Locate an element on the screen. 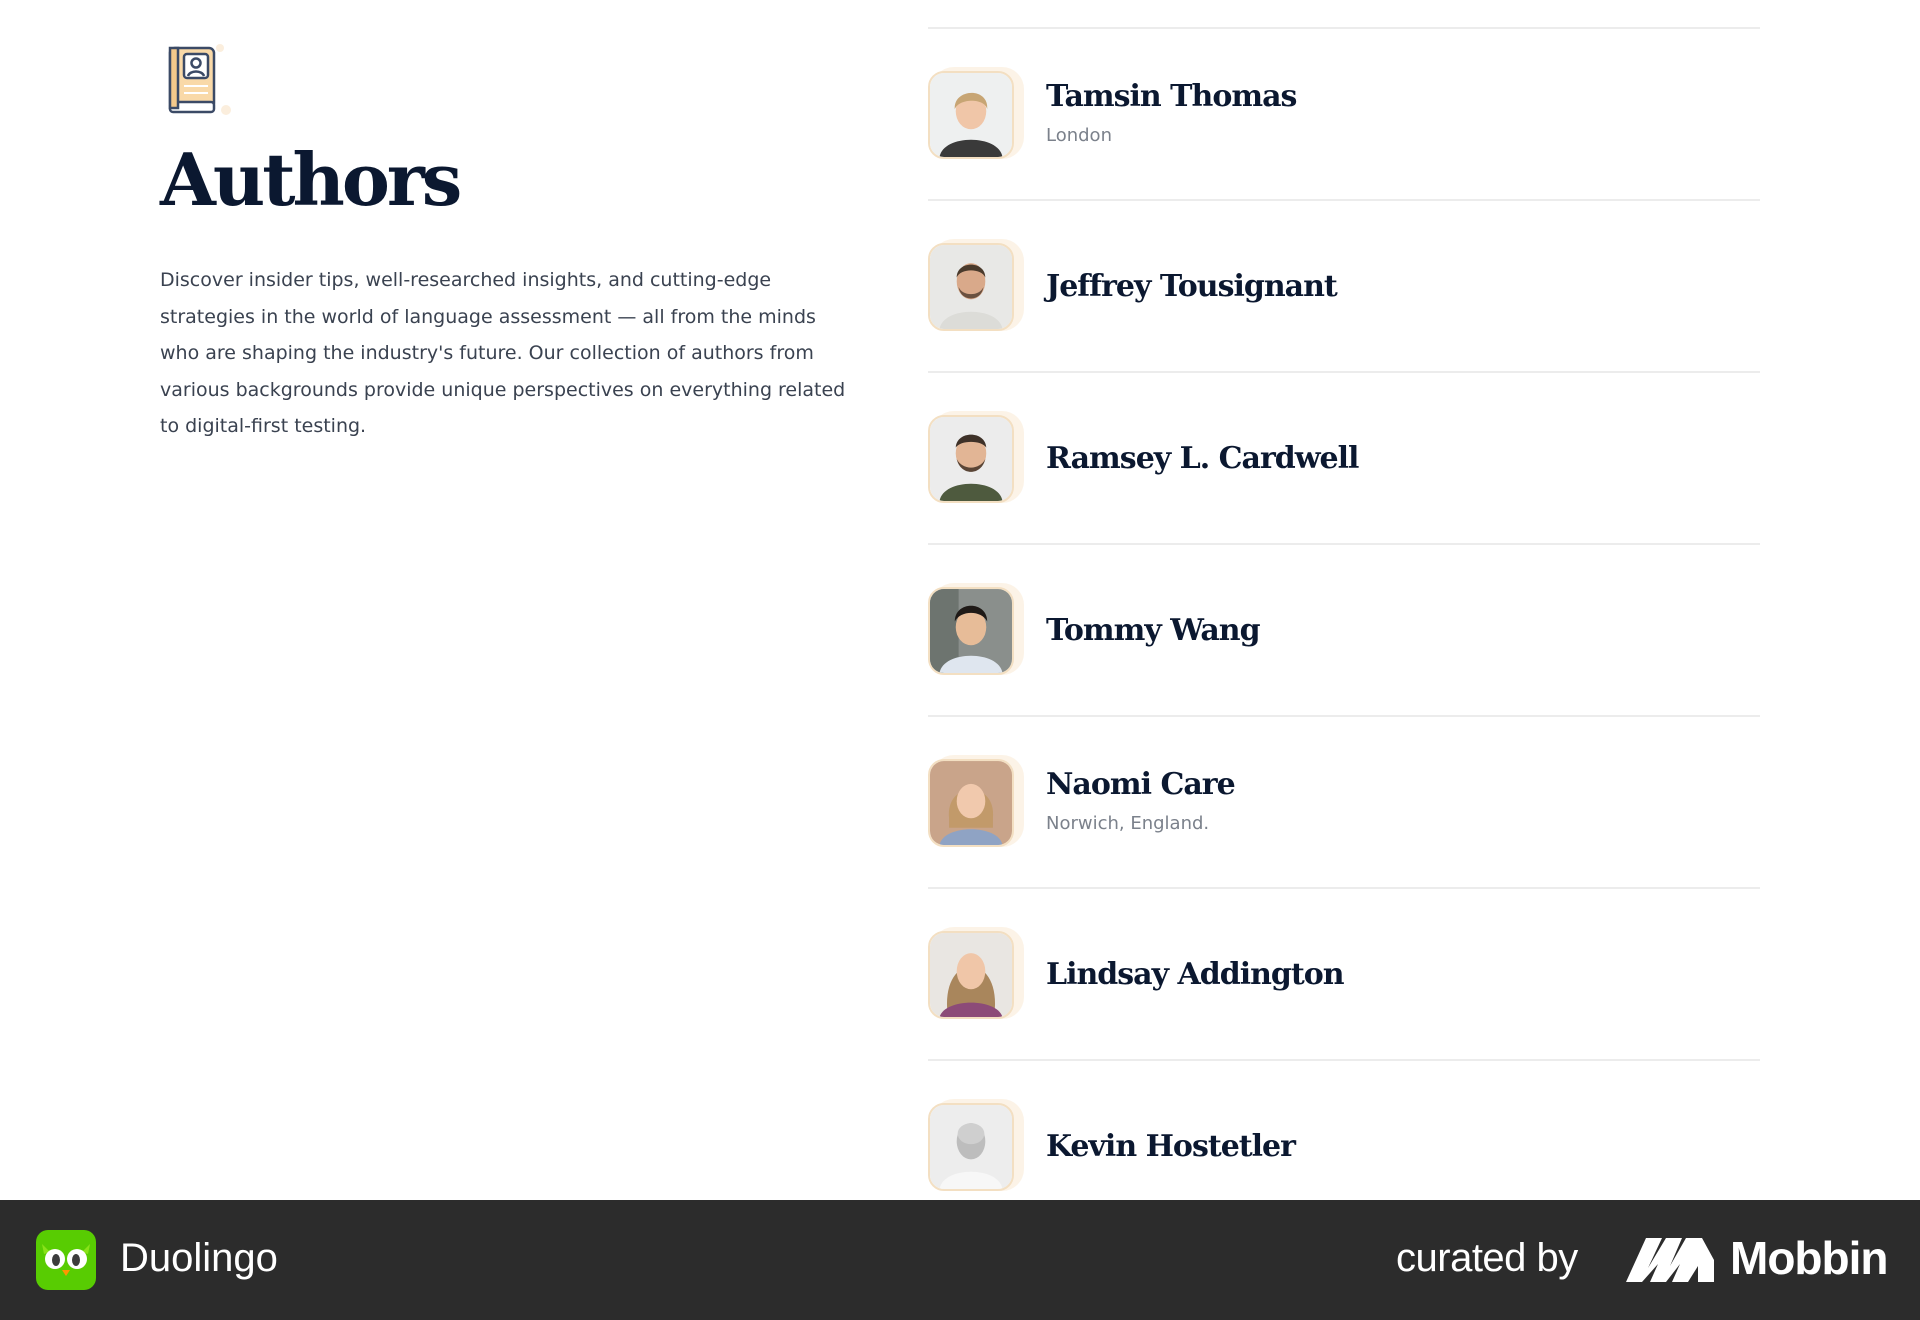 The height and width of the screenshot is (1320, 1920). author-name: Lindsay Addington is located at coordinates (1195, 974).